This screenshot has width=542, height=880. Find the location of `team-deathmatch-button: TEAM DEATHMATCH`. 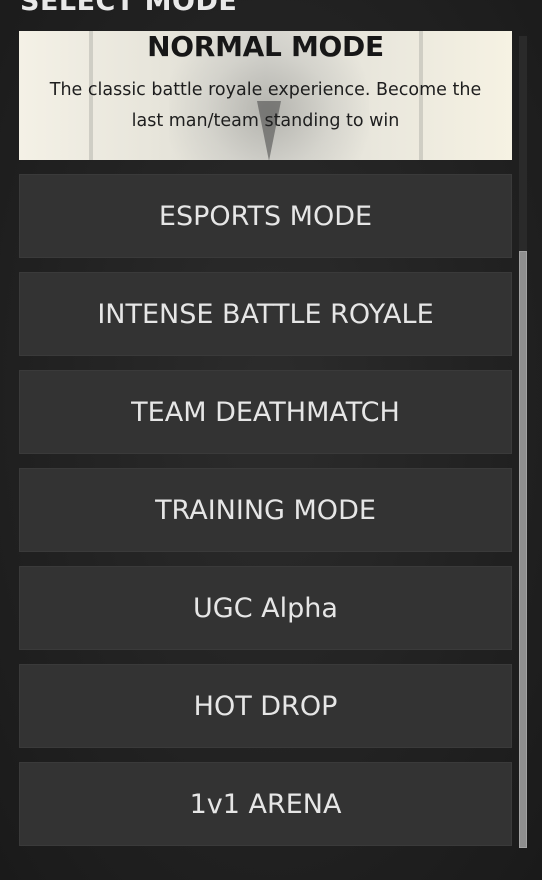

team-deathmatch-button: TEAM DEATHMATCH is located at coordinates (265, 412).